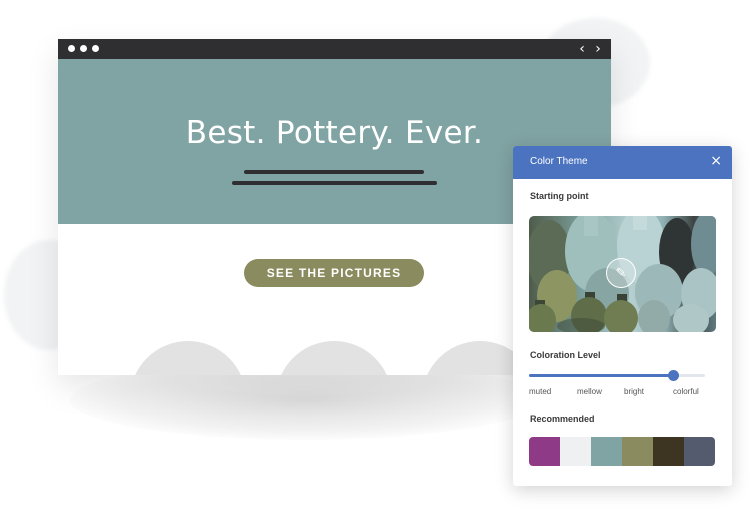  Describe the element at coordinates (582, 49) in the screenshot. I see `chevron-left-icon: ‹` at that location.